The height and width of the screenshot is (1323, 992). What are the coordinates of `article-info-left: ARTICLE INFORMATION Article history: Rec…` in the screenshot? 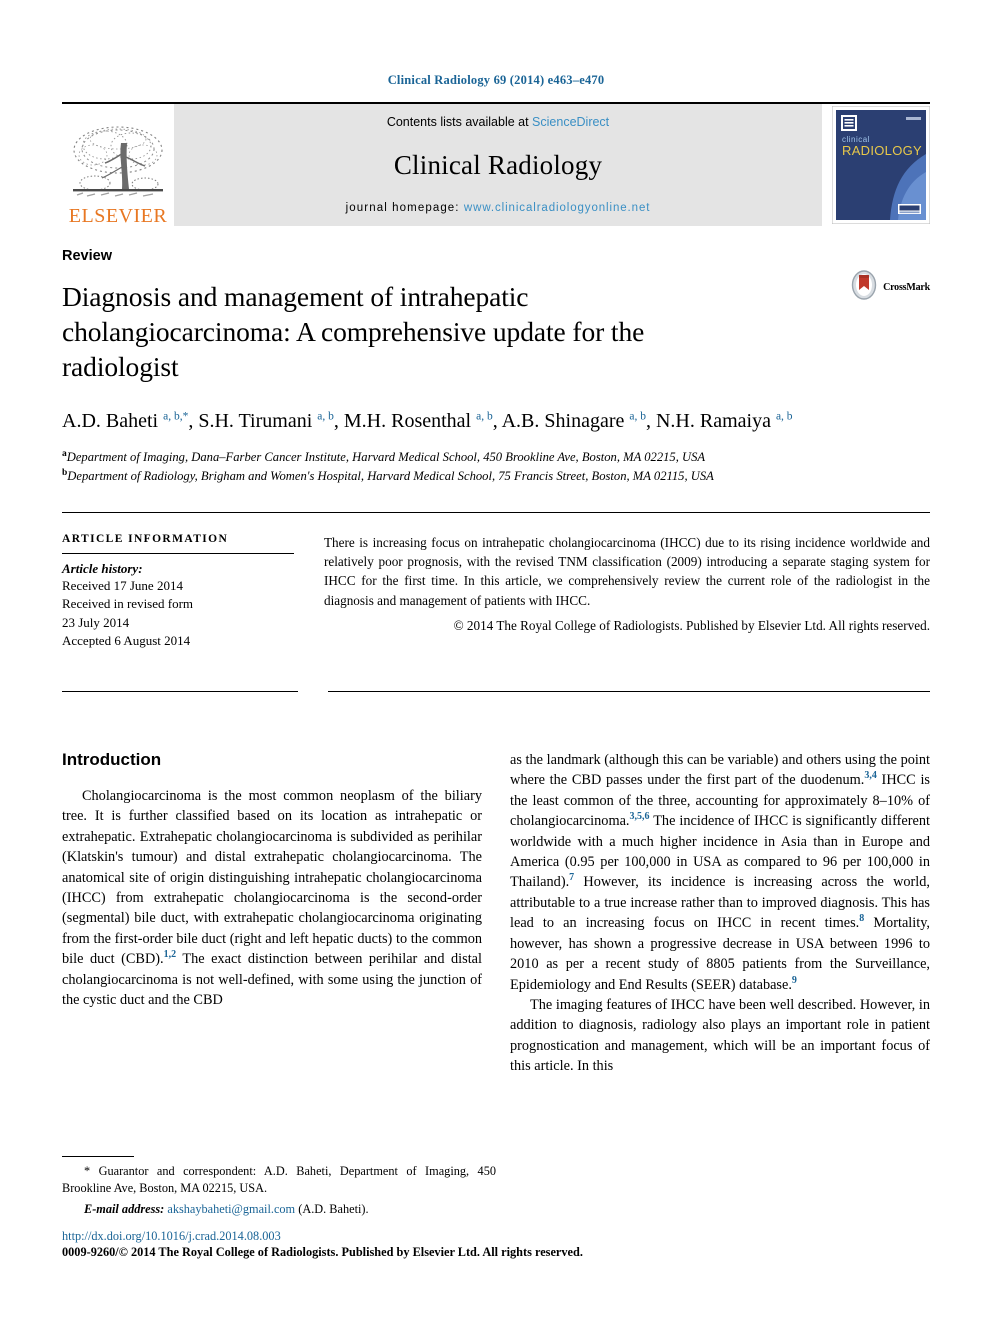 It's located at (193, 592).